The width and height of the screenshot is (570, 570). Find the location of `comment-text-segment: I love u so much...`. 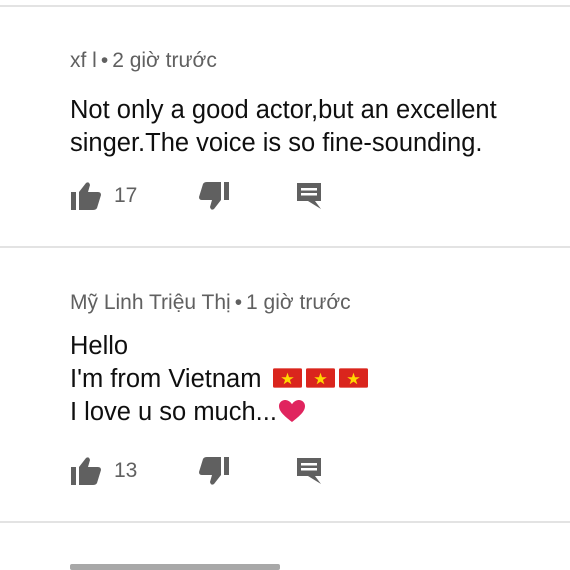

comment-text-segment: I love u so much... is located at coordinates (173, 412).